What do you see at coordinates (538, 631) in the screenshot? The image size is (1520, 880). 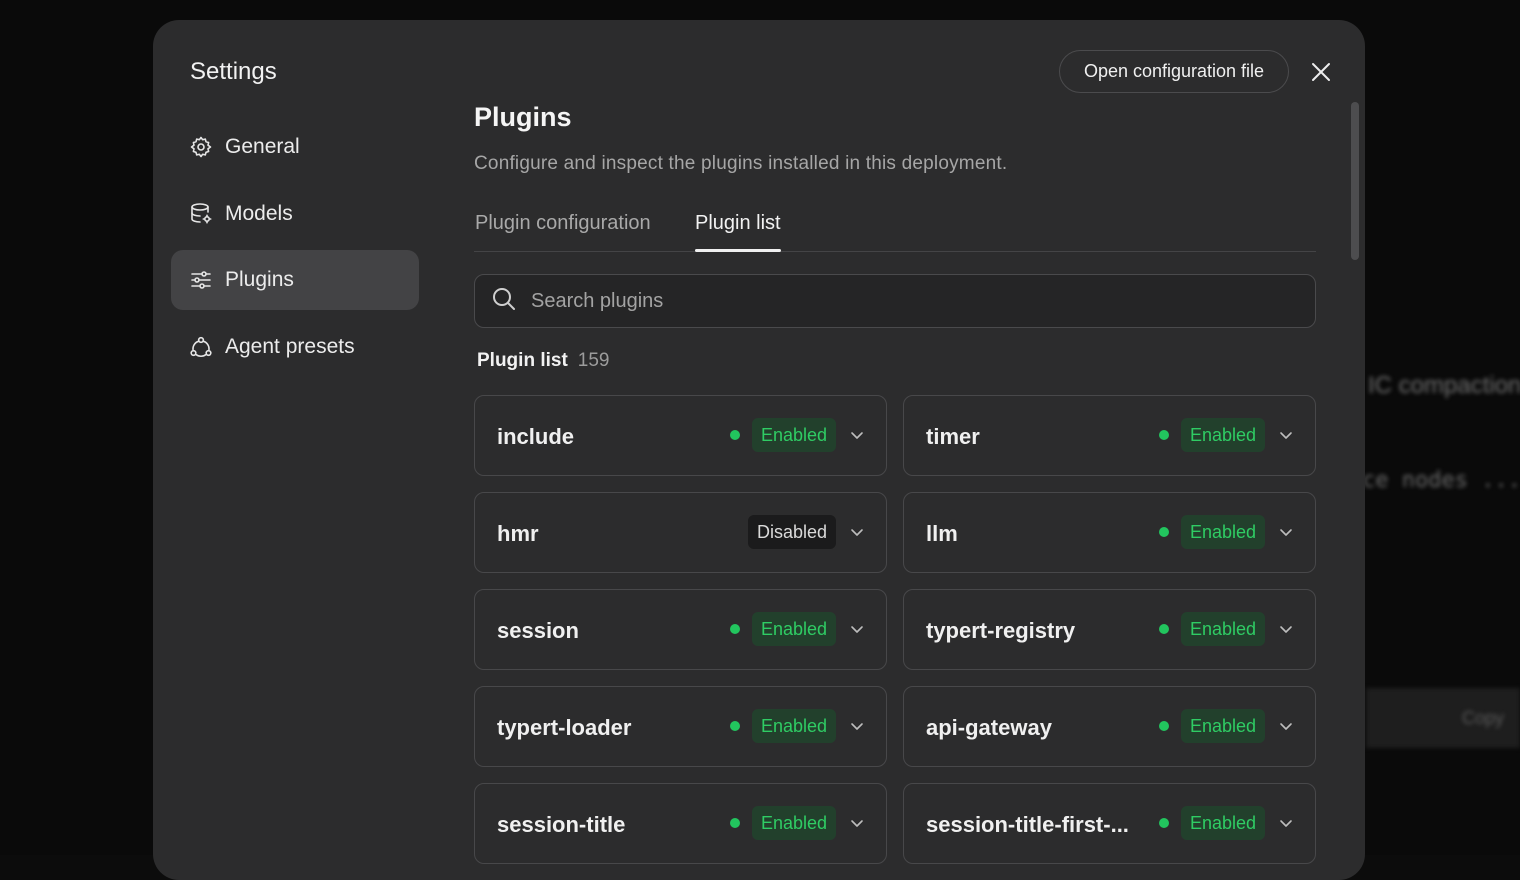 I see `plugin-name: session` at bounding box center [538, 631].